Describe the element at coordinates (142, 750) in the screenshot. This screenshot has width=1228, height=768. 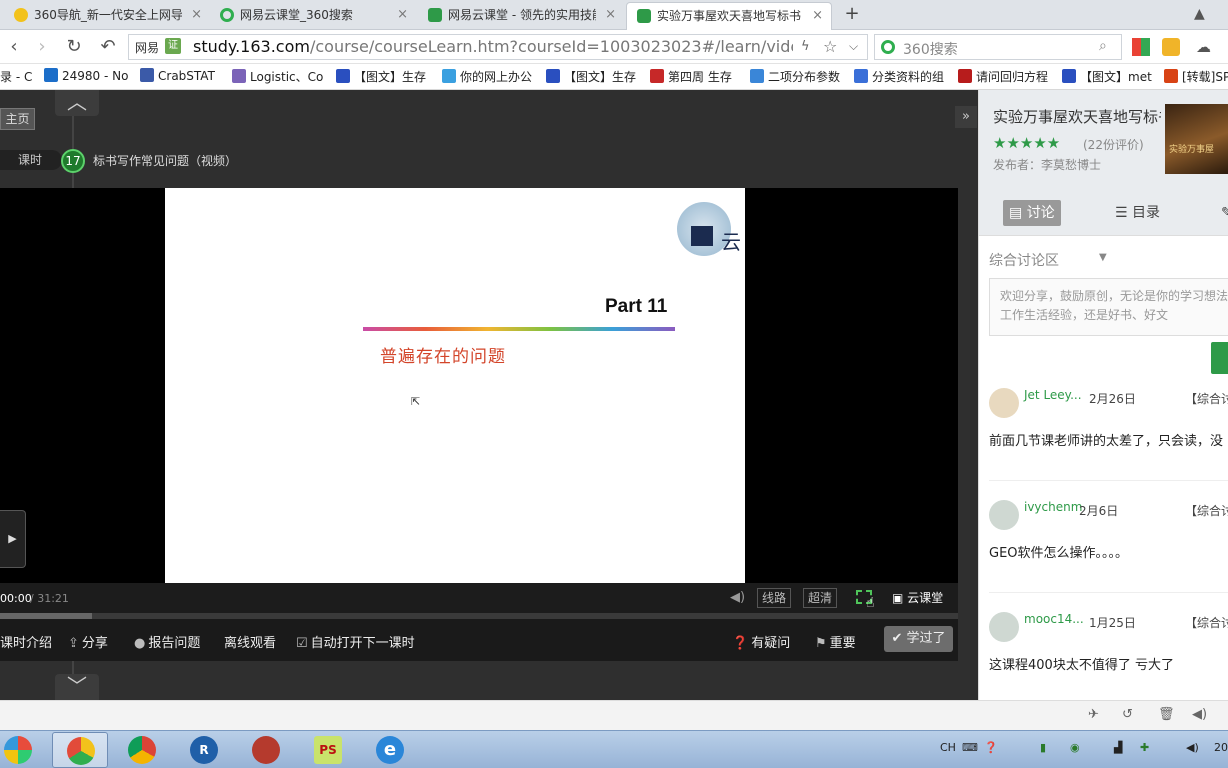
I see `taskbar-chrome` at that location.